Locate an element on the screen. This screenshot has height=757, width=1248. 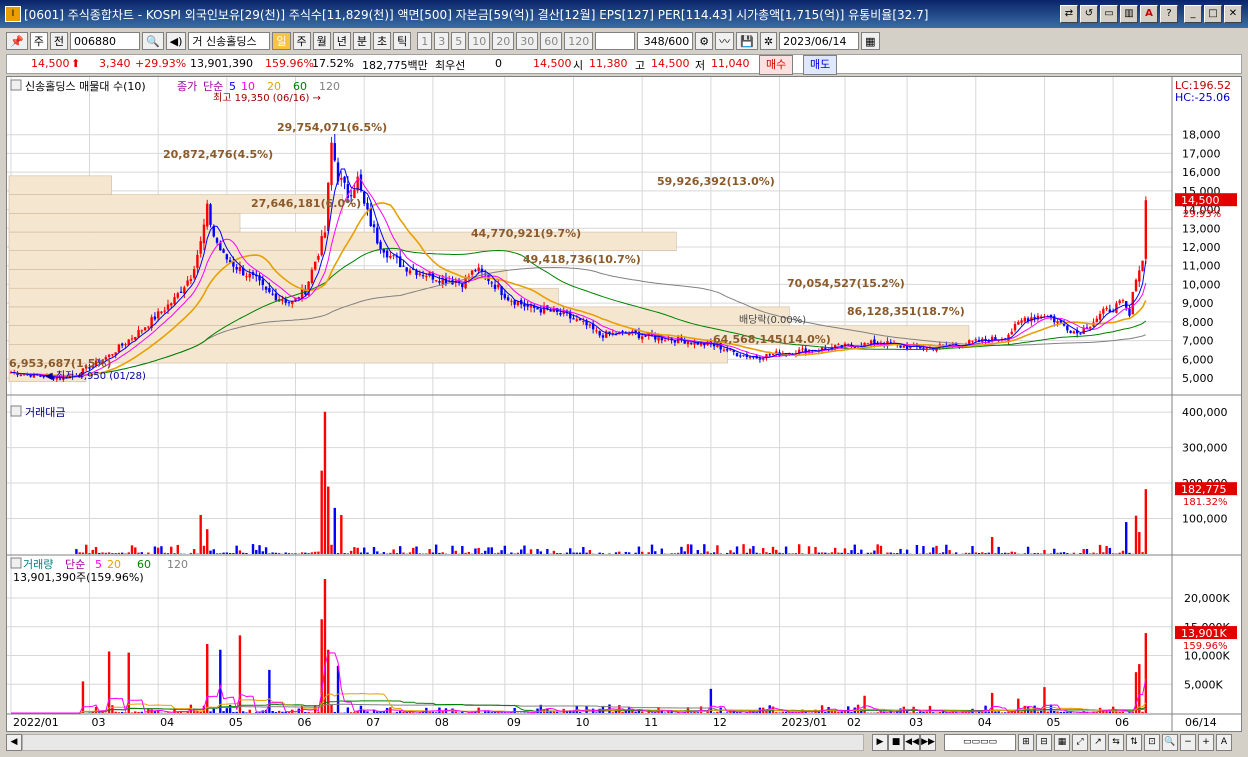
window-icon: ▭ is located at coordinates (1109, 14).